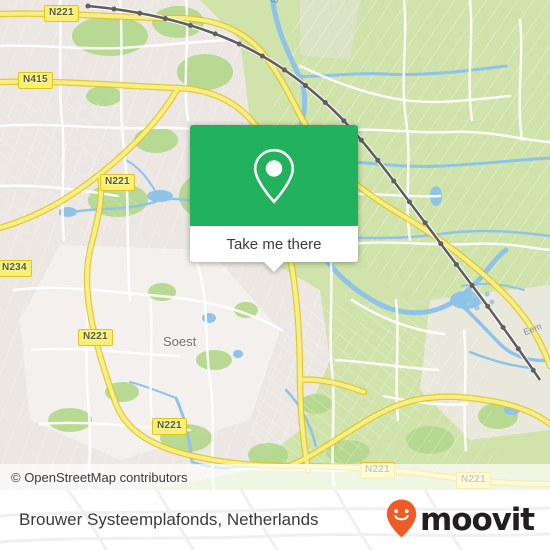 This screenshot has width=550, height=550. Describe the element at coordinates (35, 80) in the screenshot. I see `road-shield: N415` at that location.